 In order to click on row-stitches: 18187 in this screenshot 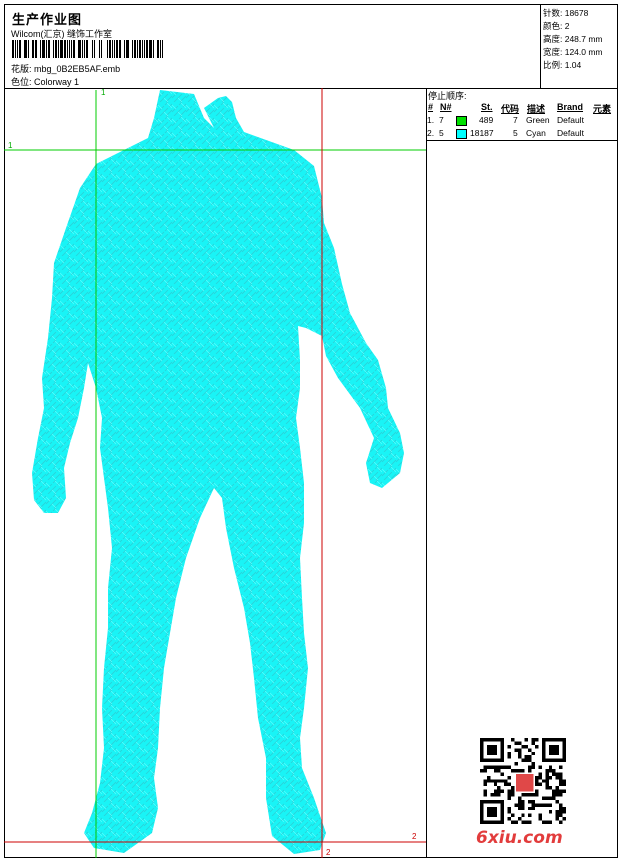, I will do `click(482, 133)`.